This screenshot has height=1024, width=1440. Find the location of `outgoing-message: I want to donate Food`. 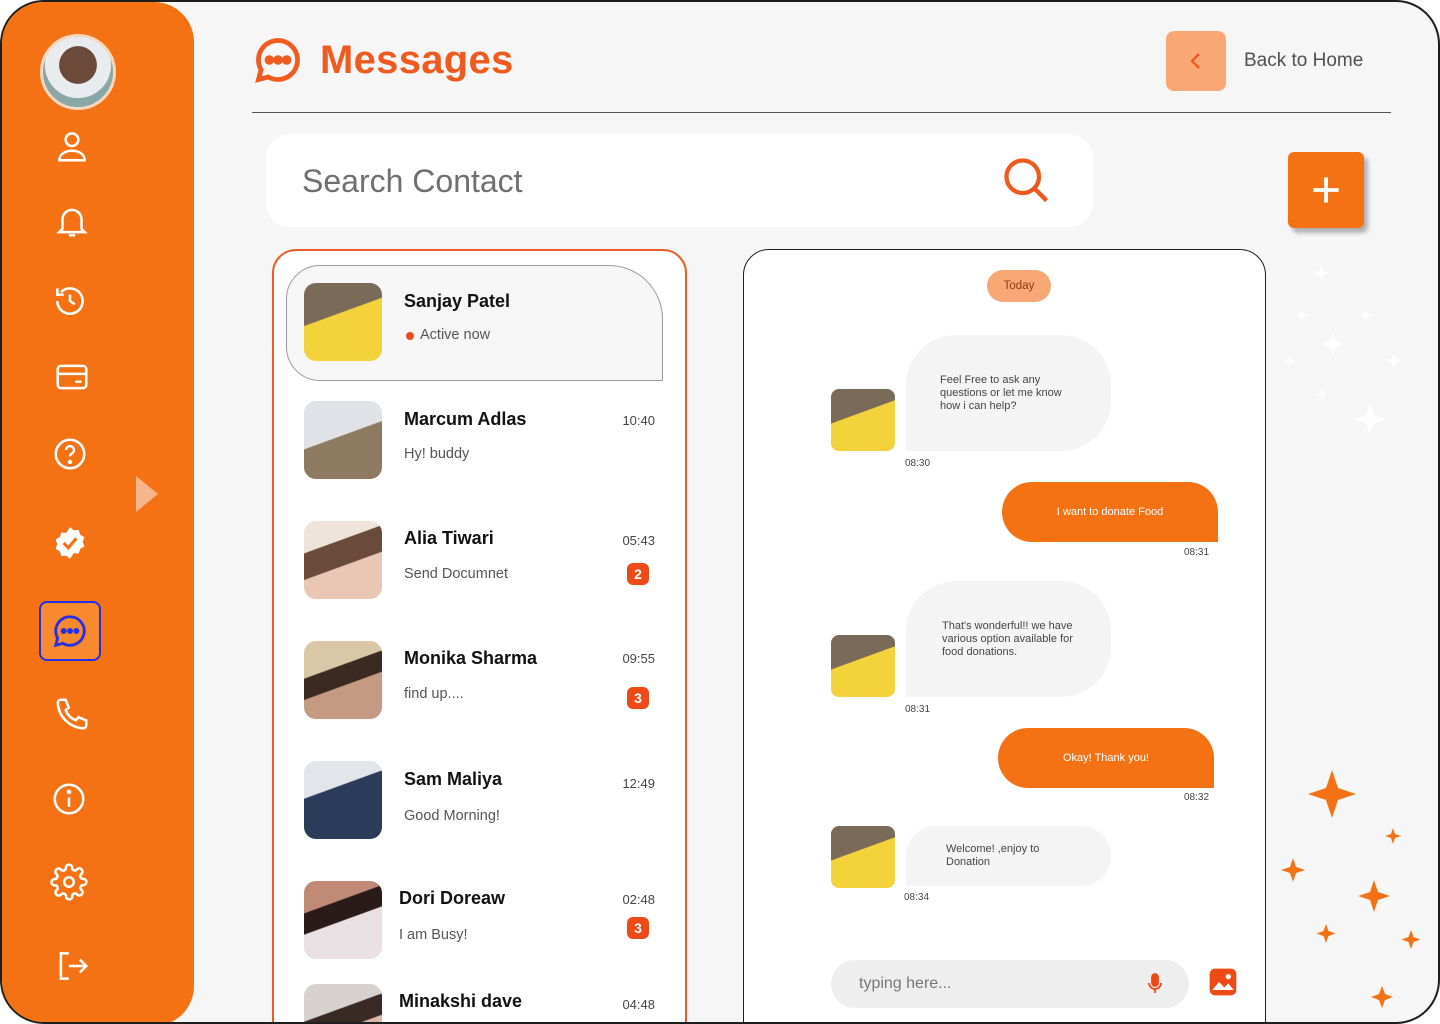

outgoing-message: I want to donate Food is located at coordinates (1110, 512).